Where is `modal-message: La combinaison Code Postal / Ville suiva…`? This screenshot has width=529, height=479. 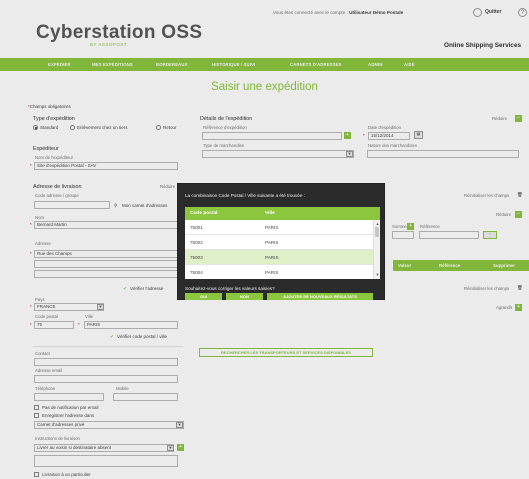
modal-message: La combinaison Code Postal / Ville suiva… is located at coordinates (245, 195).